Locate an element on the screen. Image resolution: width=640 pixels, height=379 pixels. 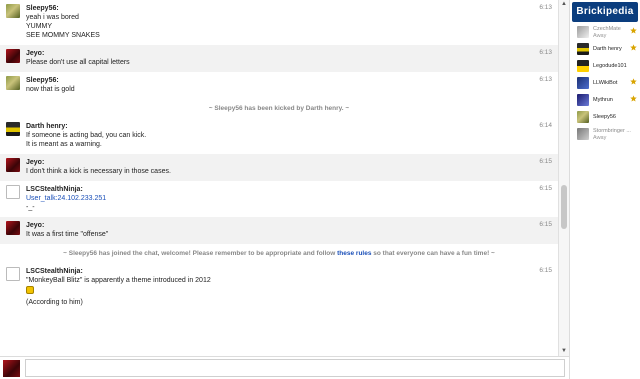
chat-message: Sleepy56: 6:13 now that is gold is located at coordinates (279, 85).